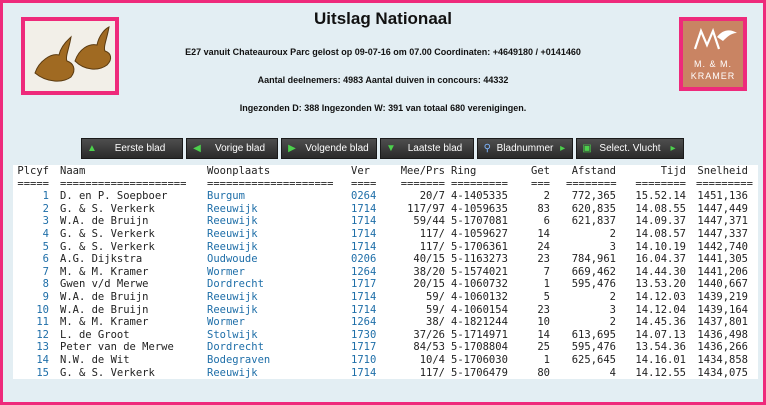  Describe the element at coordinates (226, 196) in the screenshot. I see `cell-woonplaats: Burgum` at that location.